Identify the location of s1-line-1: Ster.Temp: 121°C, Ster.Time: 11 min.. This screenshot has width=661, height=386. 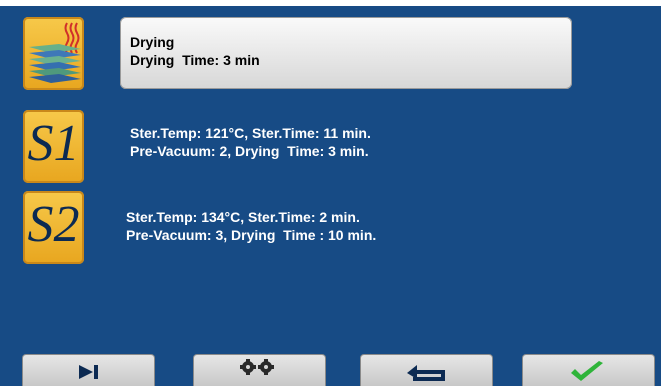
(250, 133).